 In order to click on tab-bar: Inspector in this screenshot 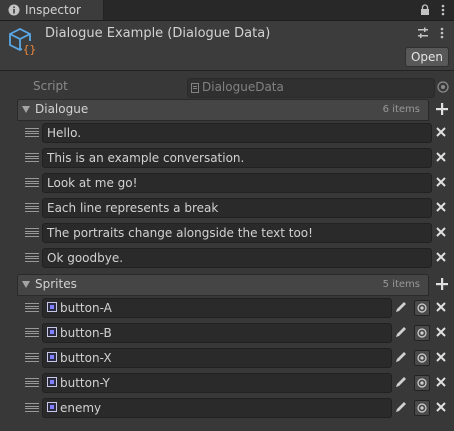, I will do `click(227, 10)`.